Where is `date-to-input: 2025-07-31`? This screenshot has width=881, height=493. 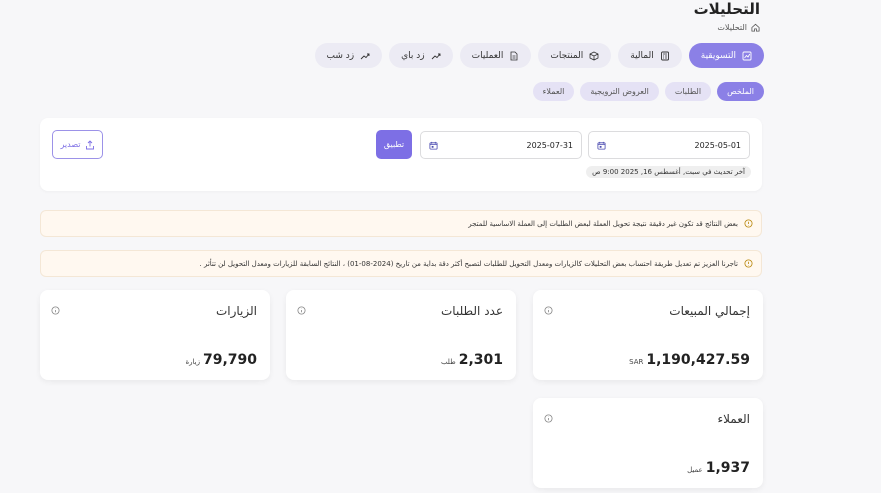
date-to-input: 2025-07-31 is located at coordinates (501, 145).